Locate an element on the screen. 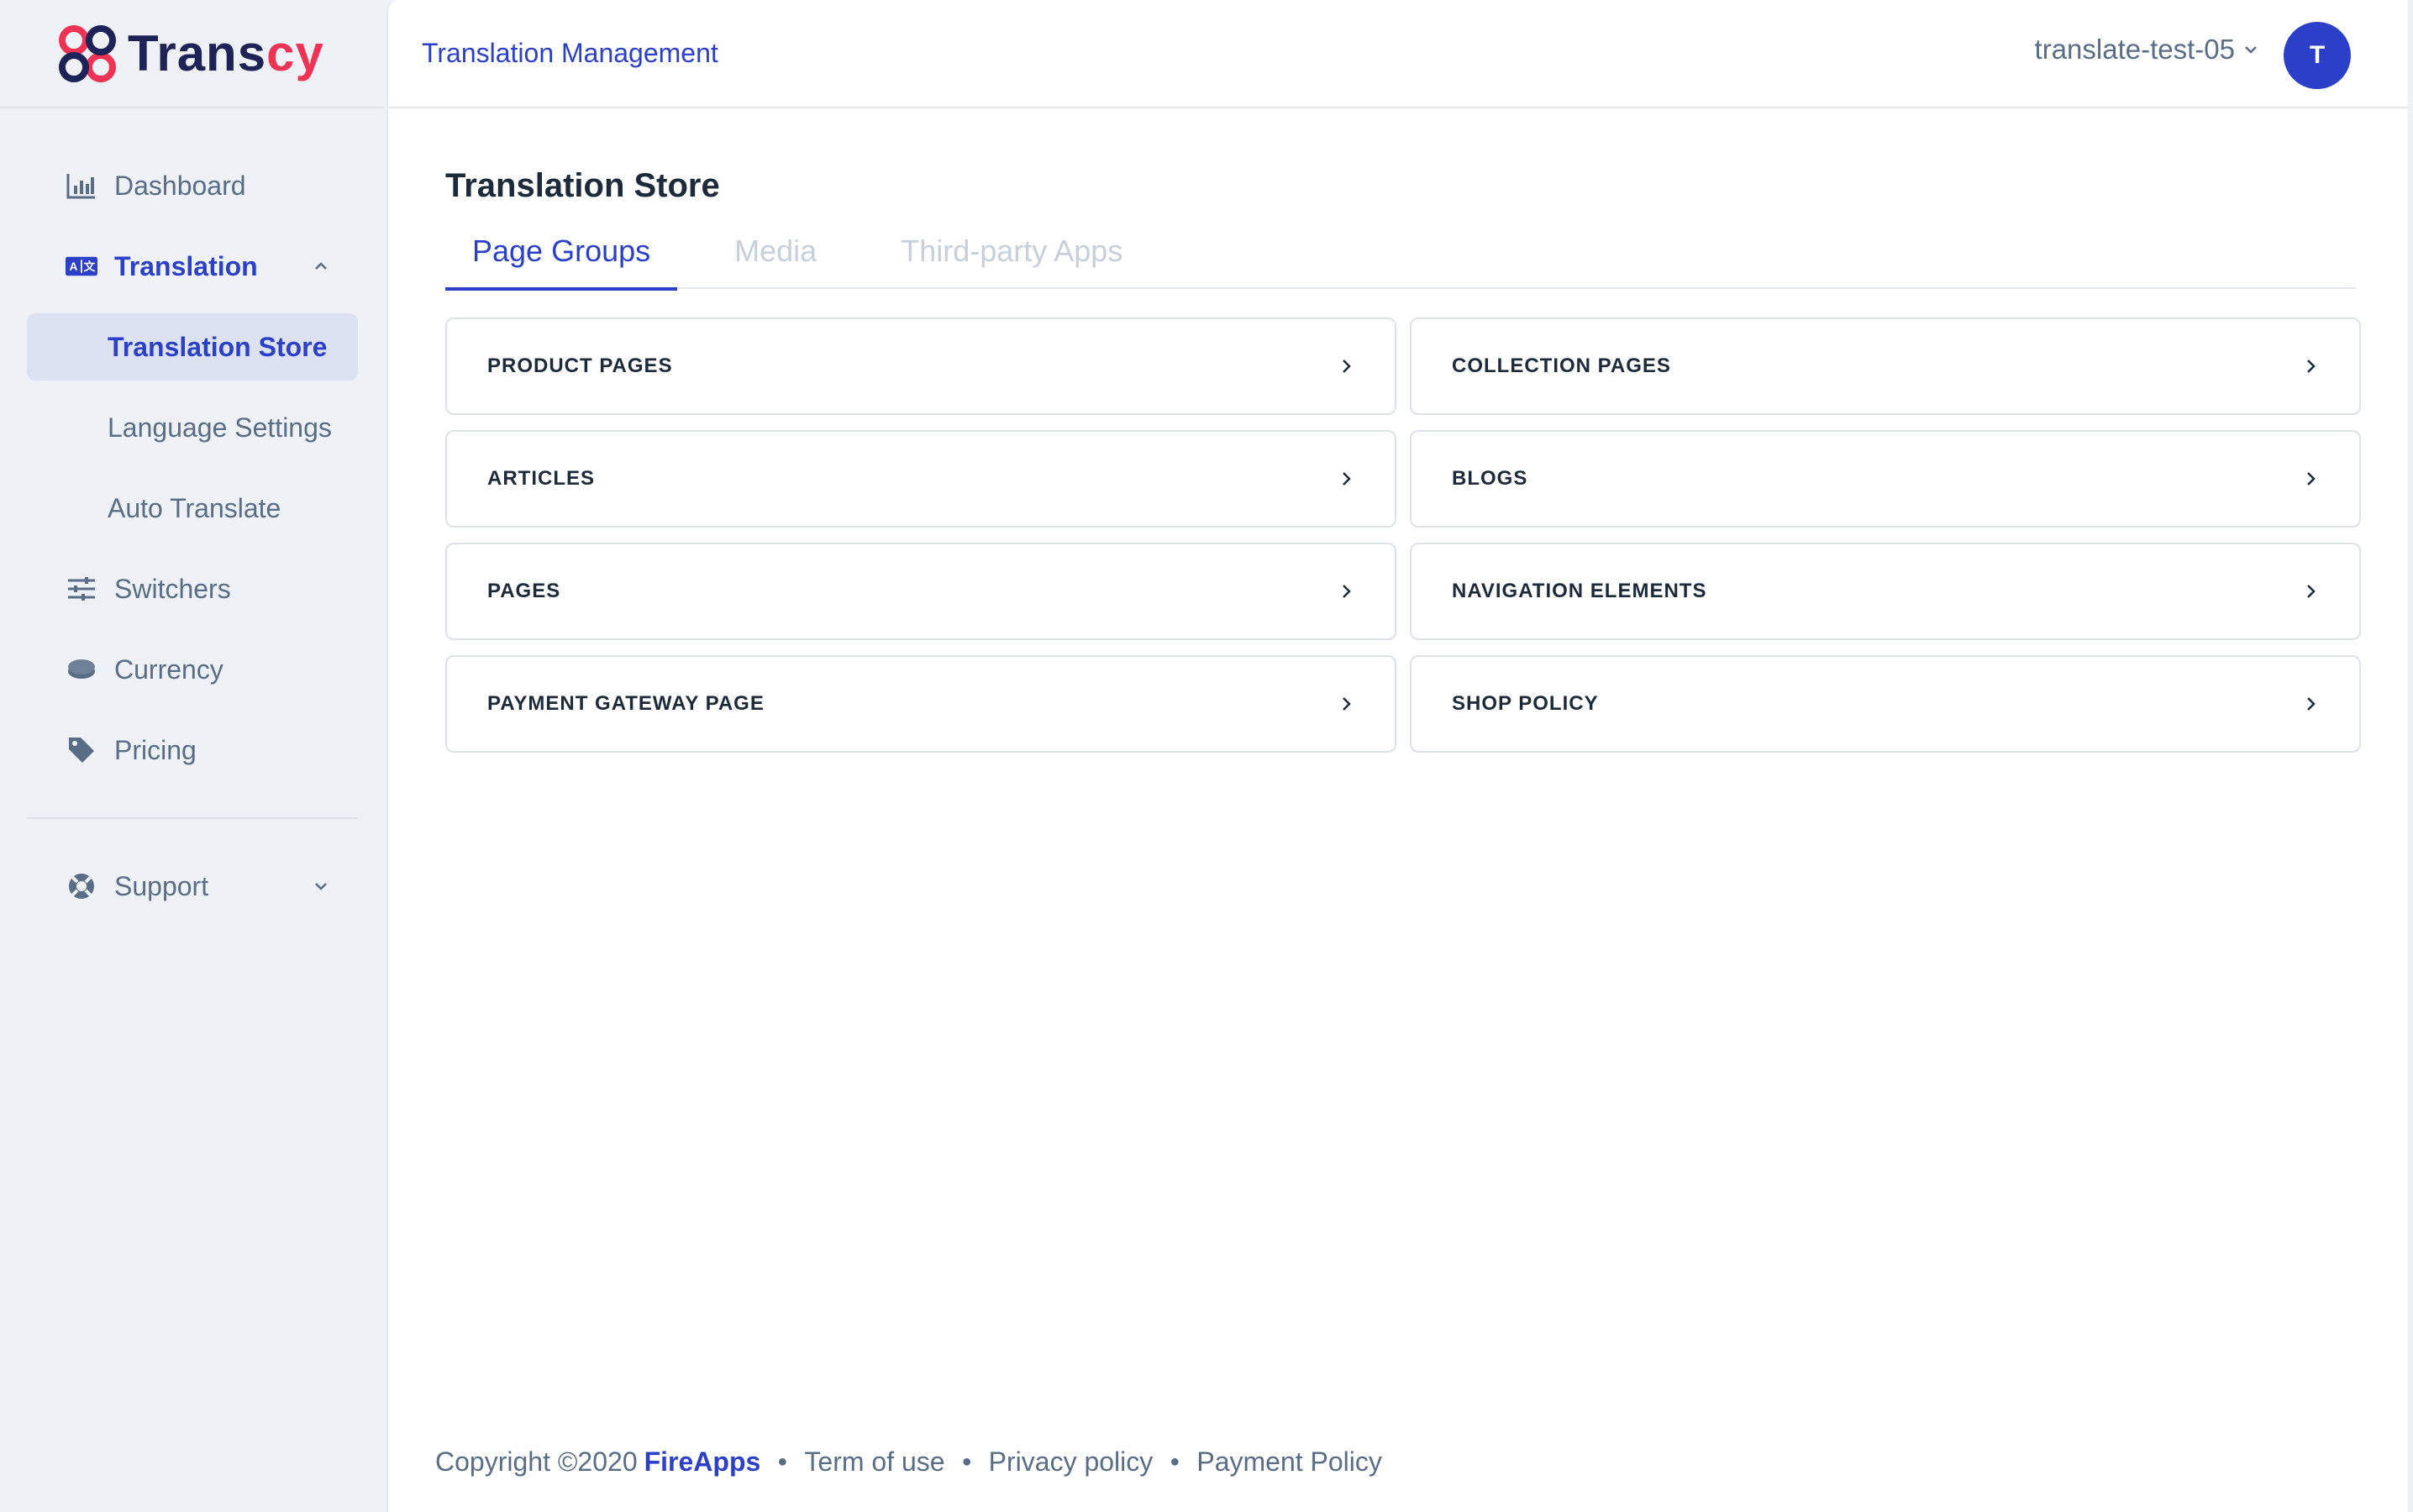 The image size is (2413, 1512). store-selector: translate-test-05 is located at coordinates (2148, 50).